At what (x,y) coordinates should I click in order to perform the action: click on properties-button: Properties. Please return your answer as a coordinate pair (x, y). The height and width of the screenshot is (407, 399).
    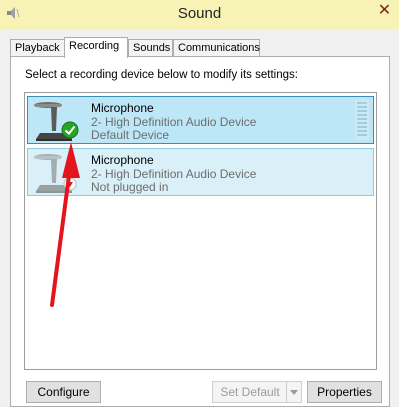
    Looking at the image, I should click on (344, 392).